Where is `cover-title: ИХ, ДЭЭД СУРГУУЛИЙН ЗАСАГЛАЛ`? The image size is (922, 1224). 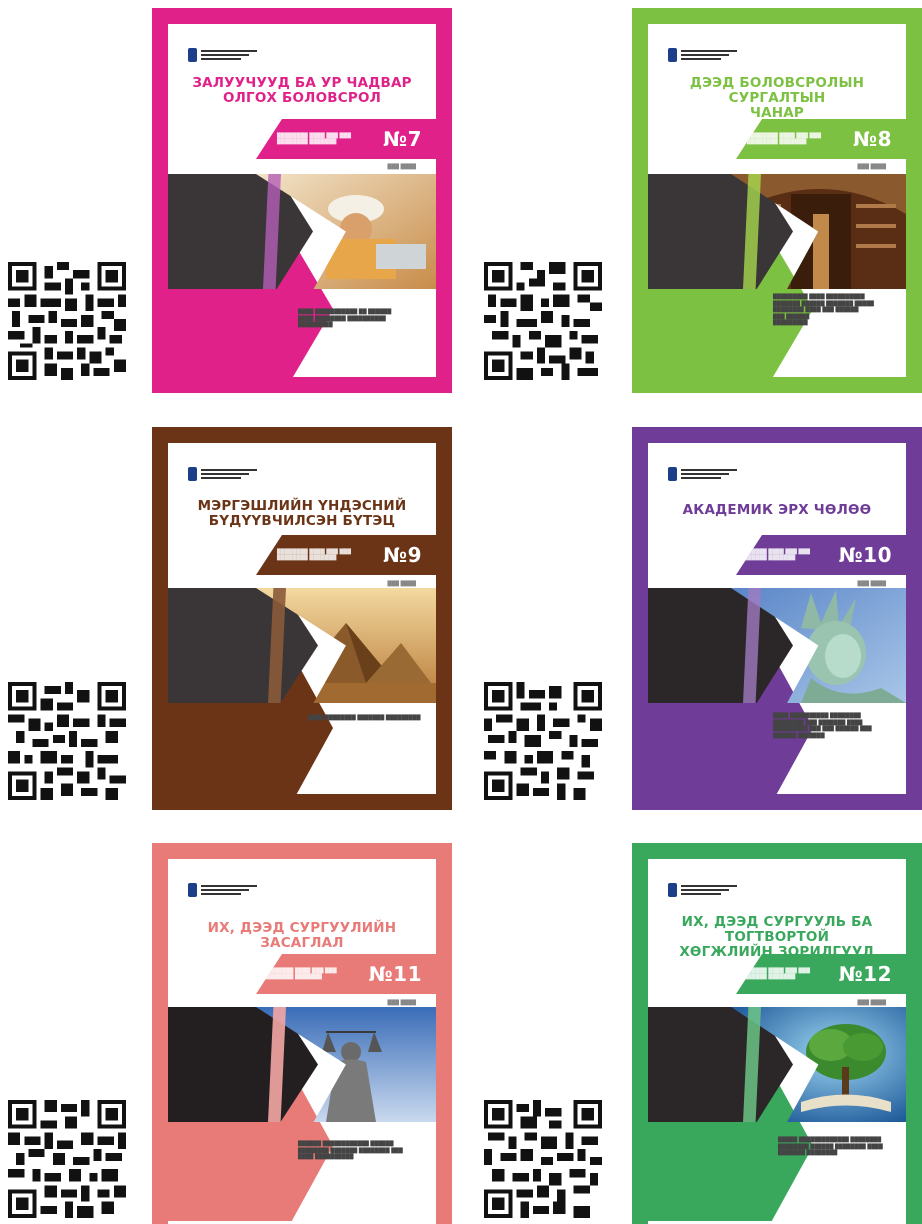 cover-title: ИХ, ДЭЭД СУРГУУЛИЙН ЗАСАГЛАЛ is located at coordinates (302, 935).